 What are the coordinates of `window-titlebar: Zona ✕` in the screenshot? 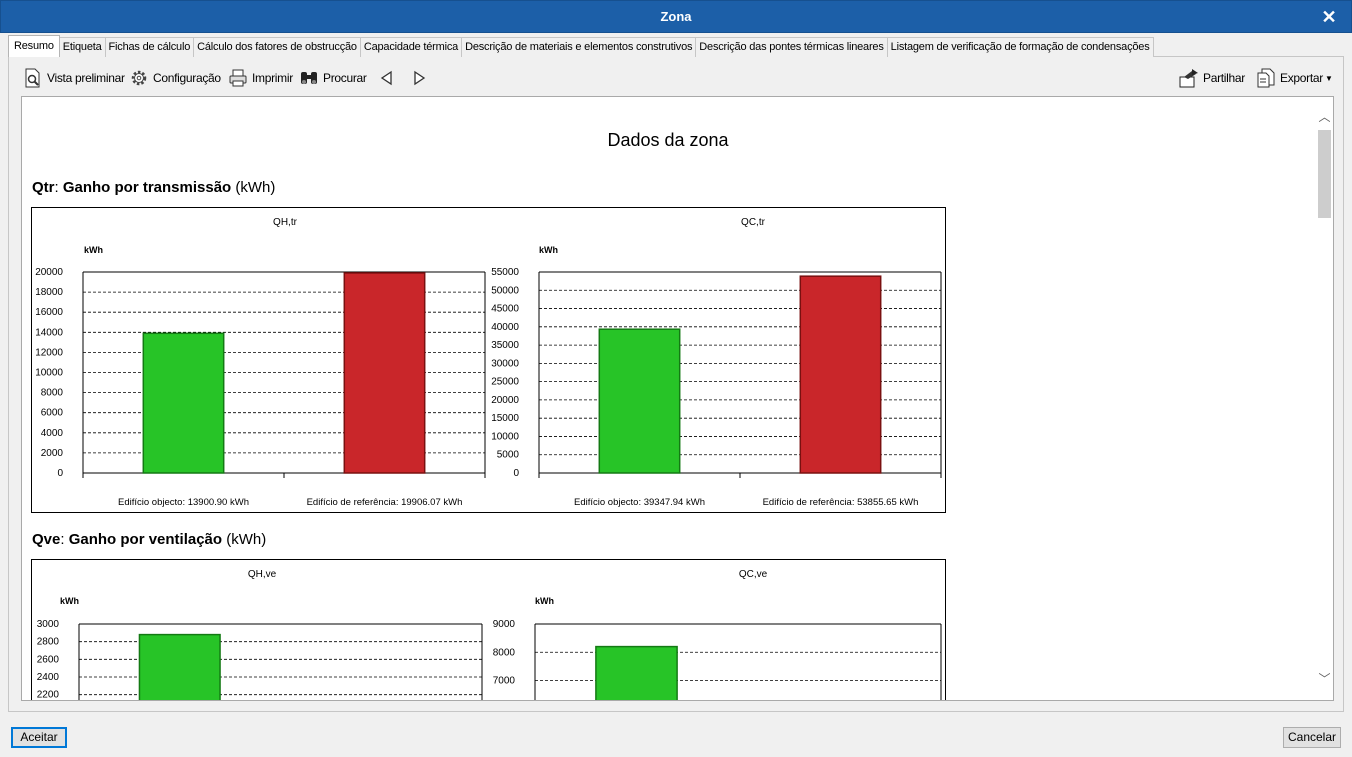 It's located at (676, 16).